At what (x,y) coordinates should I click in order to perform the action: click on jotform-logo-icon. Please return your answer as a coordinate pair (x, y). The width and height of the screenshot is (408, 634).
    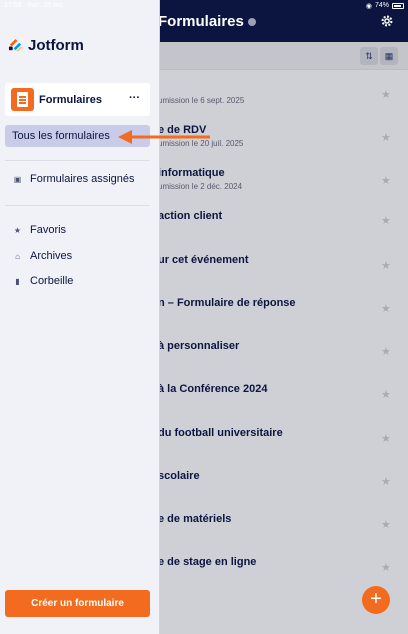
    Looking at the image, I should click on (15, 45).